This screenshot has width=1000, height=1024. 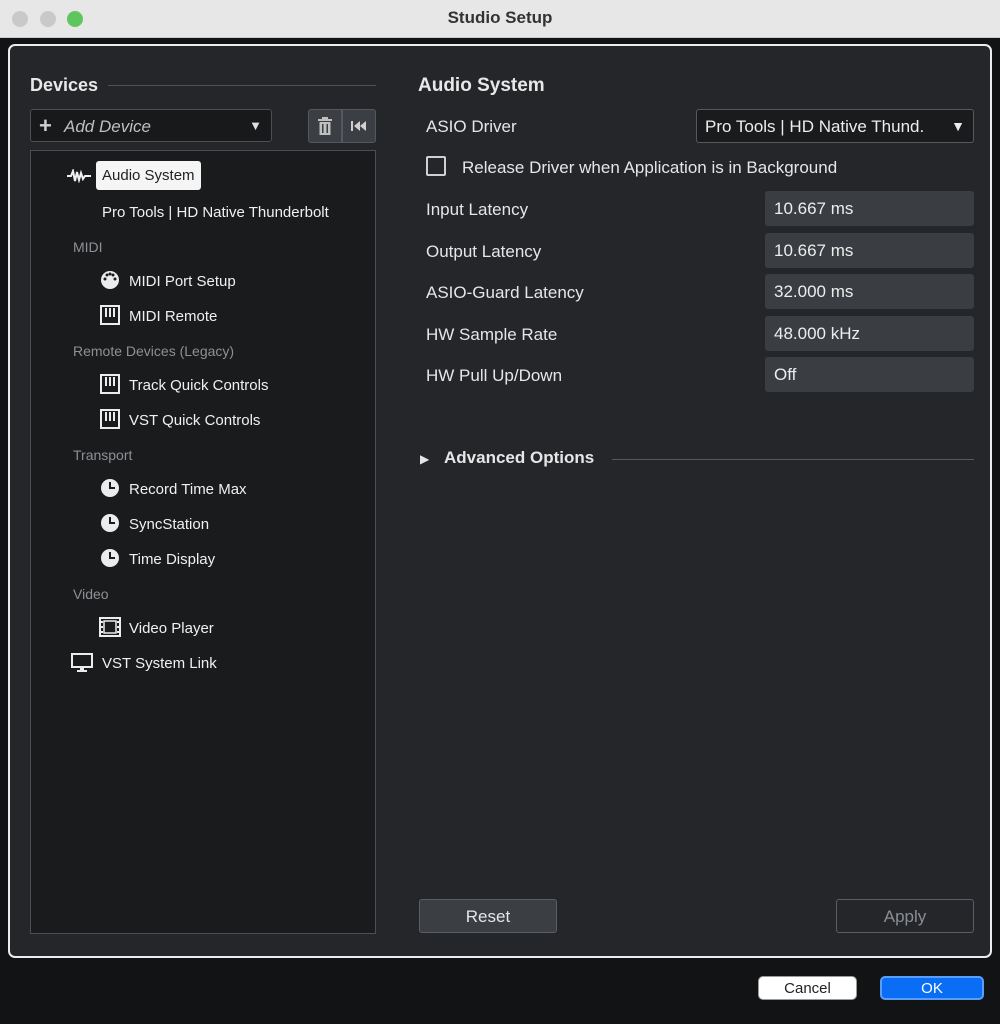 What do you see at coordinates (519, 458) in the screenshot?
I see `advanced-options-toggle: Advanced Options` at bounding box center [519, 458].